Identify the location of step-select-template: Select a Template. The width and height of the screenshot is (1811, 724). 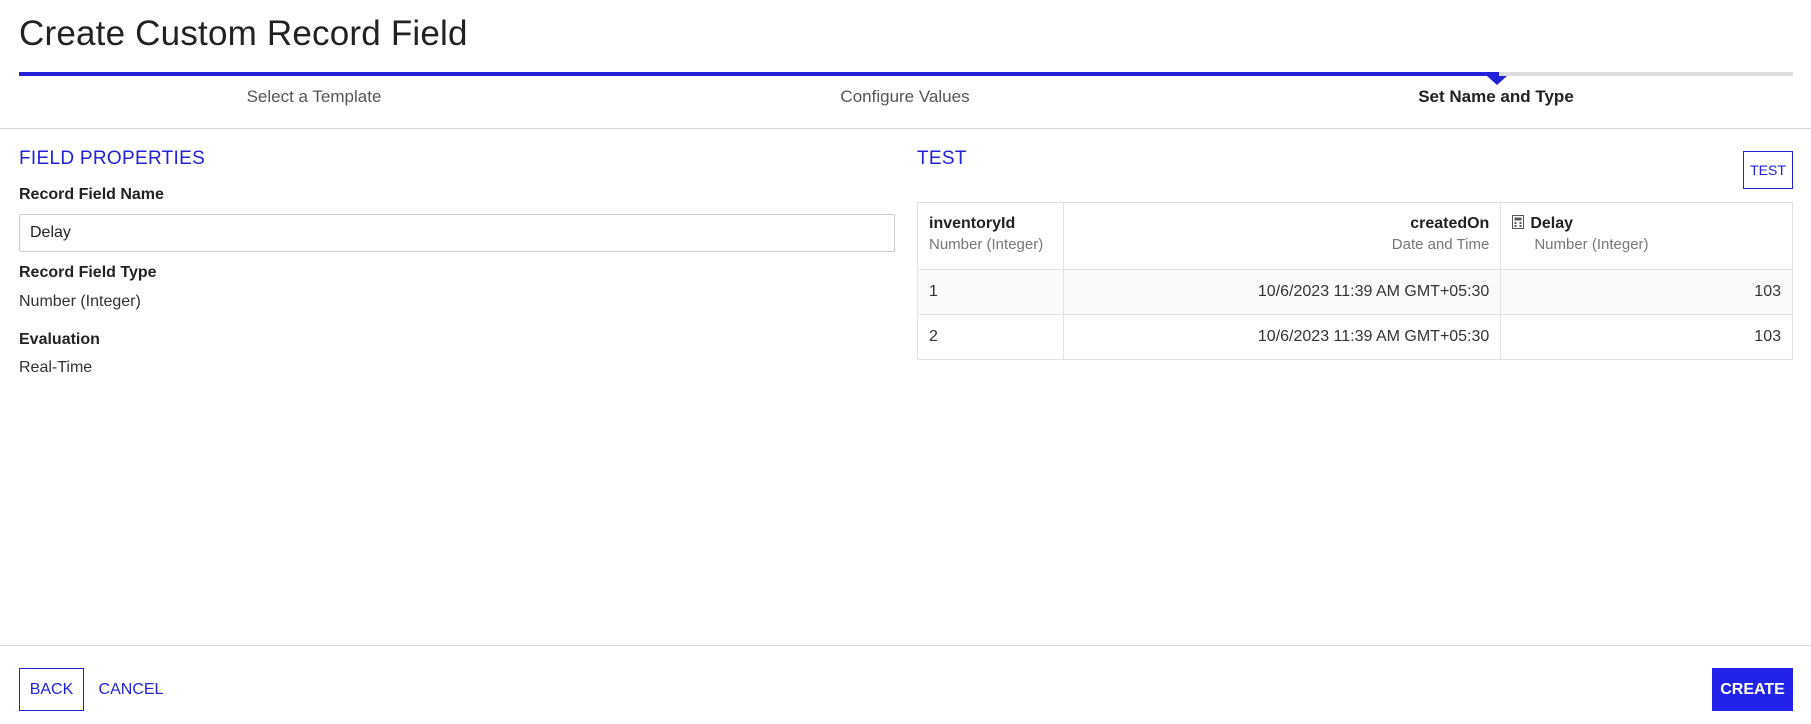
(314, 97).